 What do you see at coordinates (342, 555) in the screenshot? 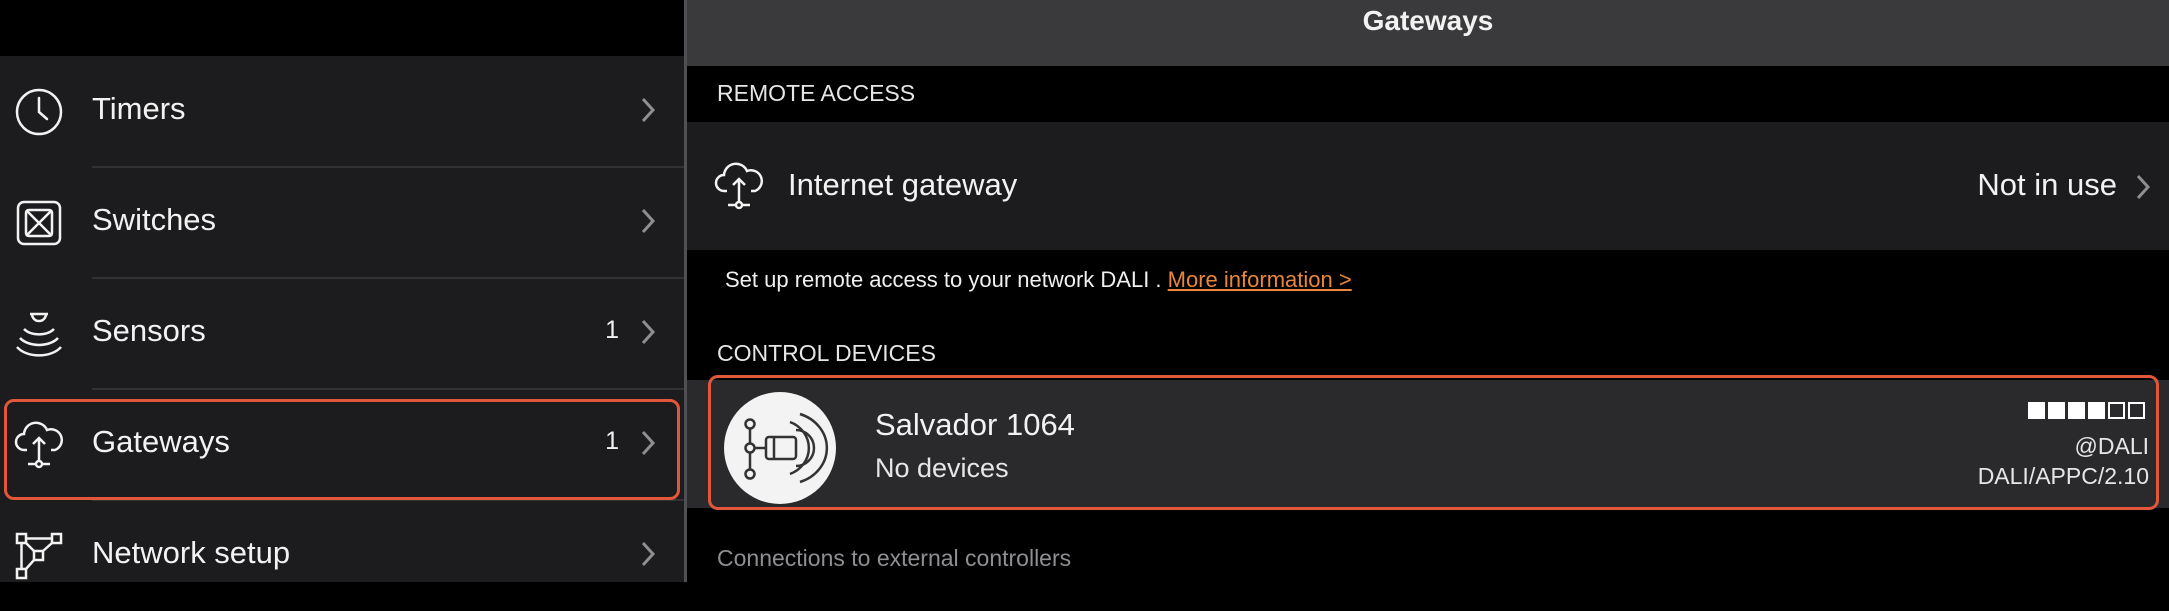
I see `sidebar-item-network-setup: Network setup` at bounding box center [342, 555].